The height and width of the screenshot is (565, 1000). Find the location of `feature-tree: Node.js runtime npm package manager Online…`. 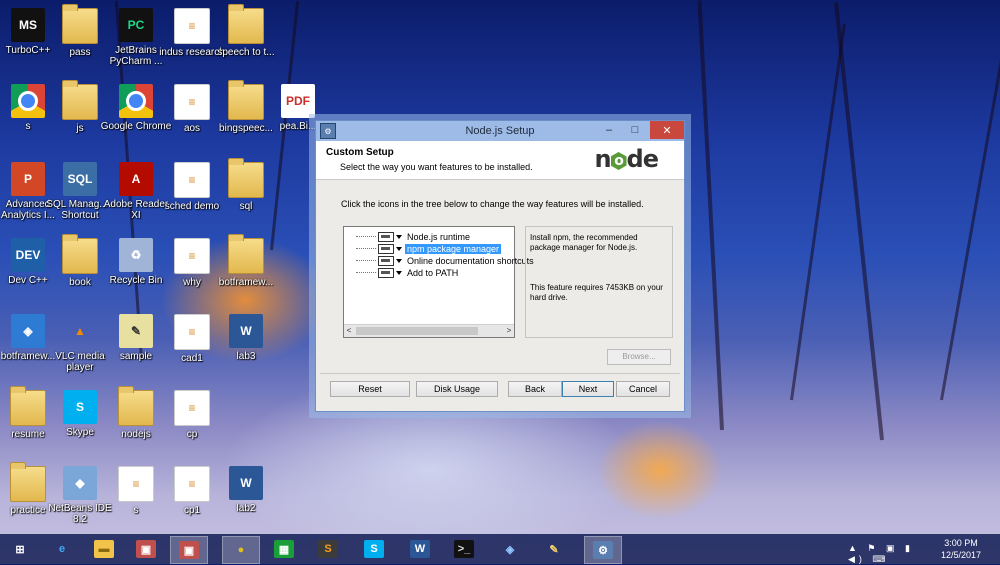

feature-tree: Node.js runtime npm package manager Online… is located at coordinates (438, 282).